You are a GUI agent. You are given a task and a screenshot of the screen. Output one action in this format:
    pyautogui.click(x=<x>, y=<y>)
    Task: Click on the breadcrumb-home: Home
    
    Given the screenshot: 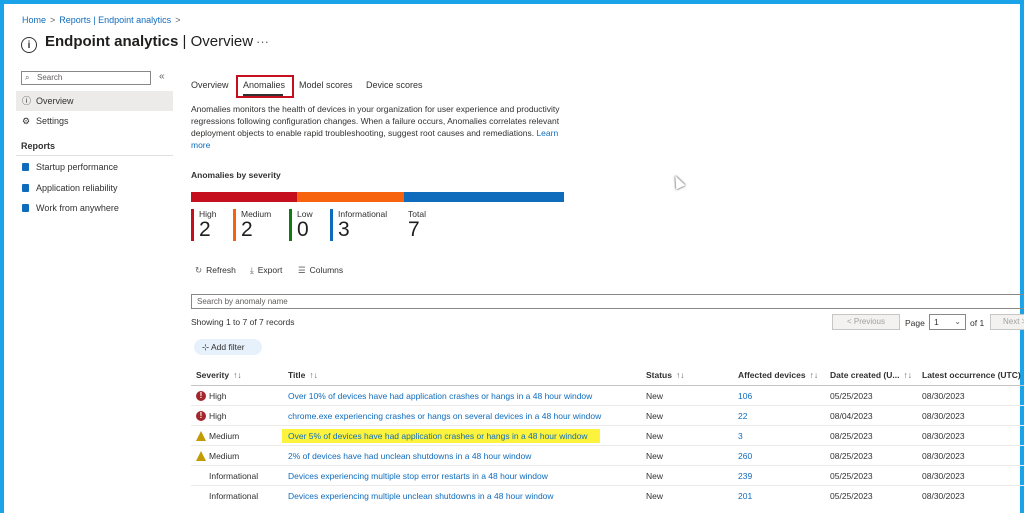 What is the action you would take?
    pyautogui.click(x=34, y=20)
    